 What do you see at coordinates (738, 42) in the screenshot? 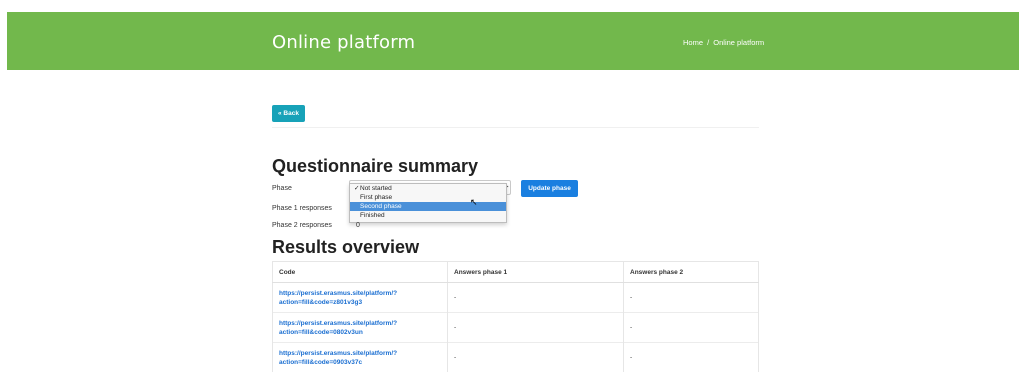
I see `breadcrumb-current: Online platform` at bounding box center [738, 42].